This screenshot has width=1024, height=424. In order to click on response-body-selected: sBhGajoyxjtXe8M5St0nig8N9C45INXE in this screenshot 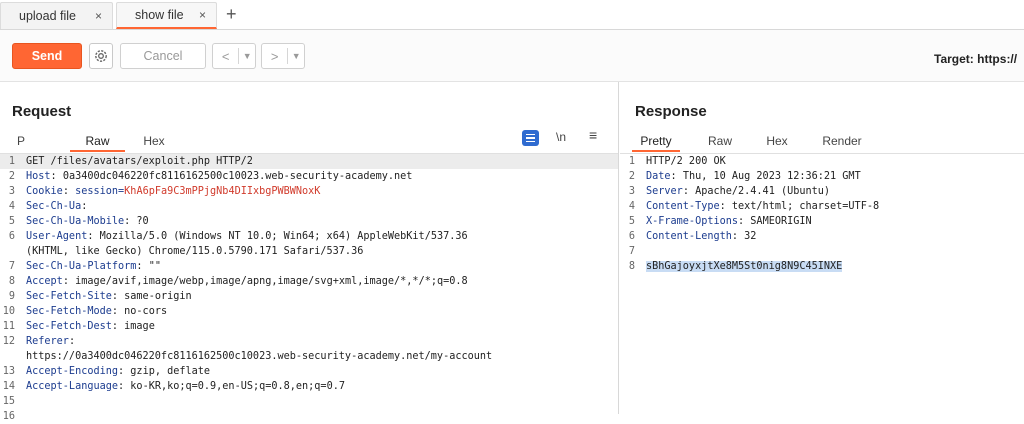, I will do `click(744, 266)`.